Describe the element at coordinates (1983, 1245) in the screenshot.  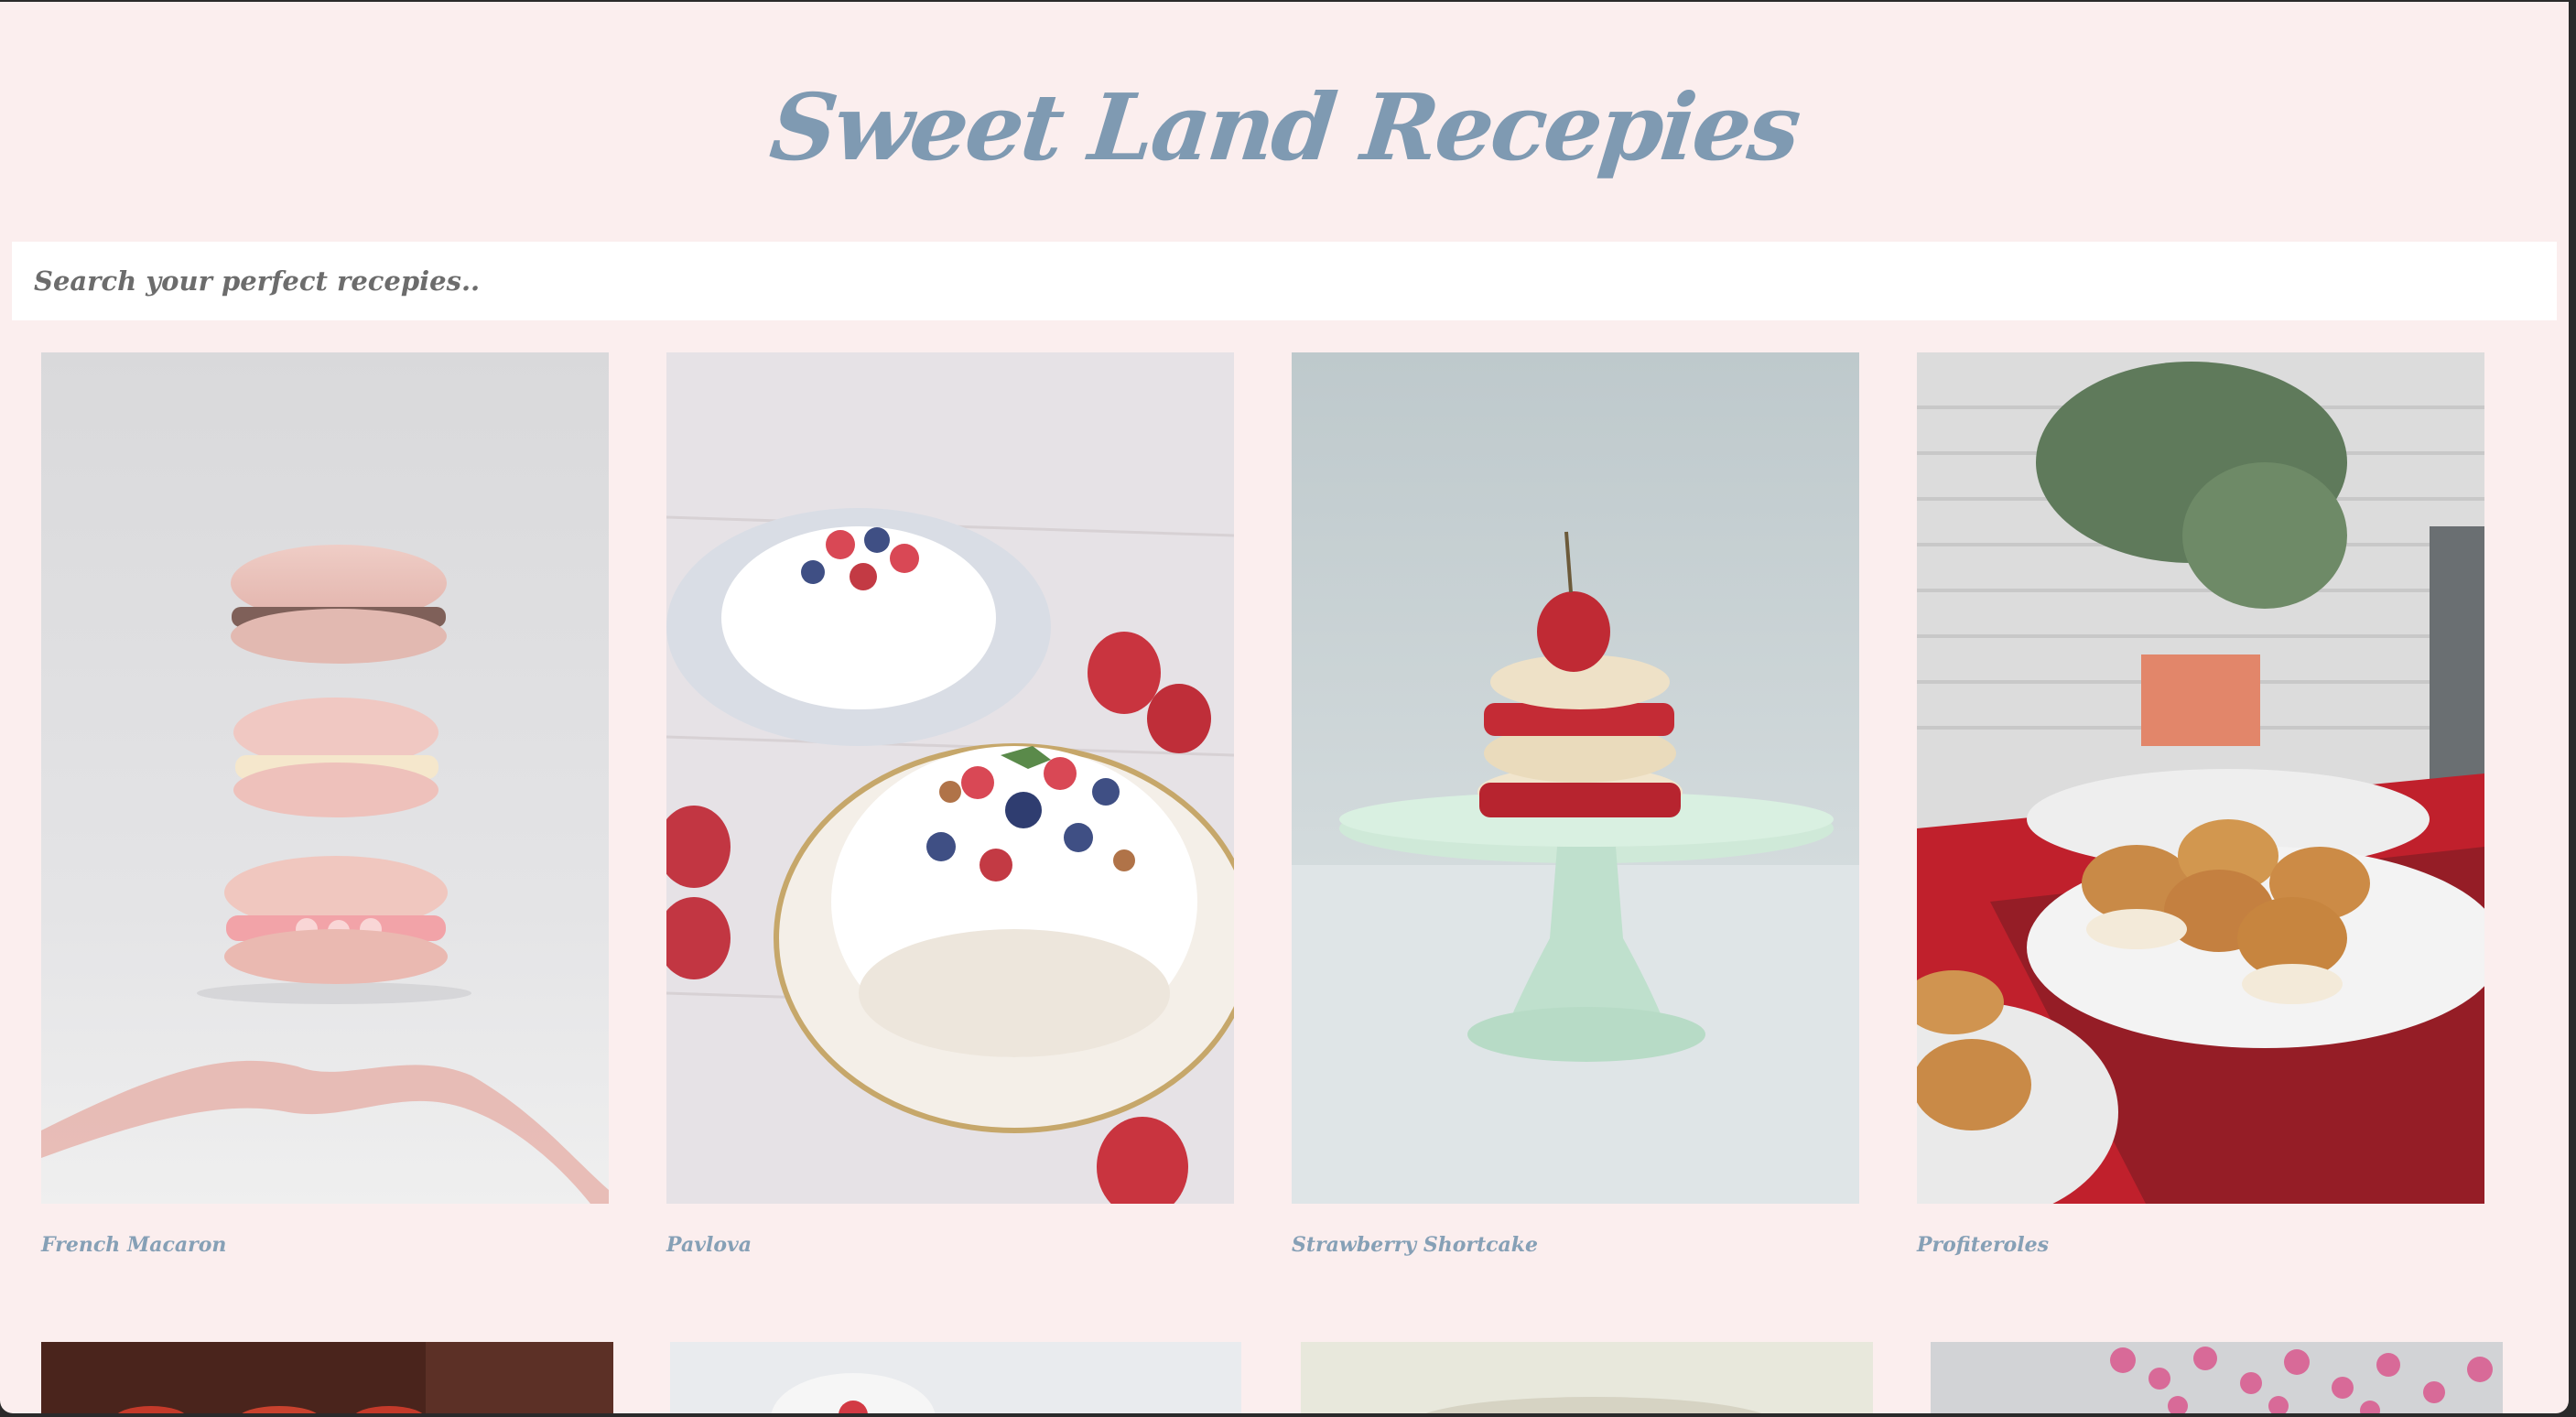
I see `recipe-title: Profiteroles` at that location.